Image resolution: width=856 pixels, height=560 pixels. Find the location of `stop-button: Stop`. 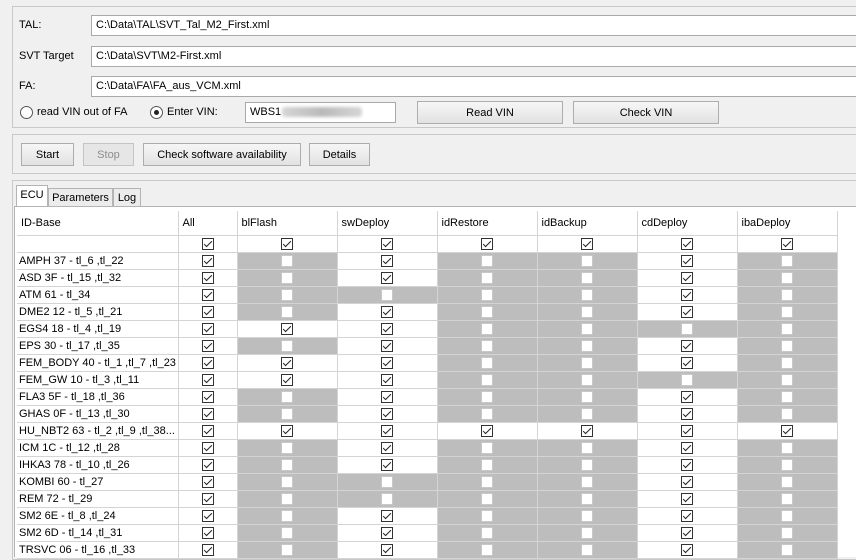

stop-button: Stop is located at coordinates (108, 154).